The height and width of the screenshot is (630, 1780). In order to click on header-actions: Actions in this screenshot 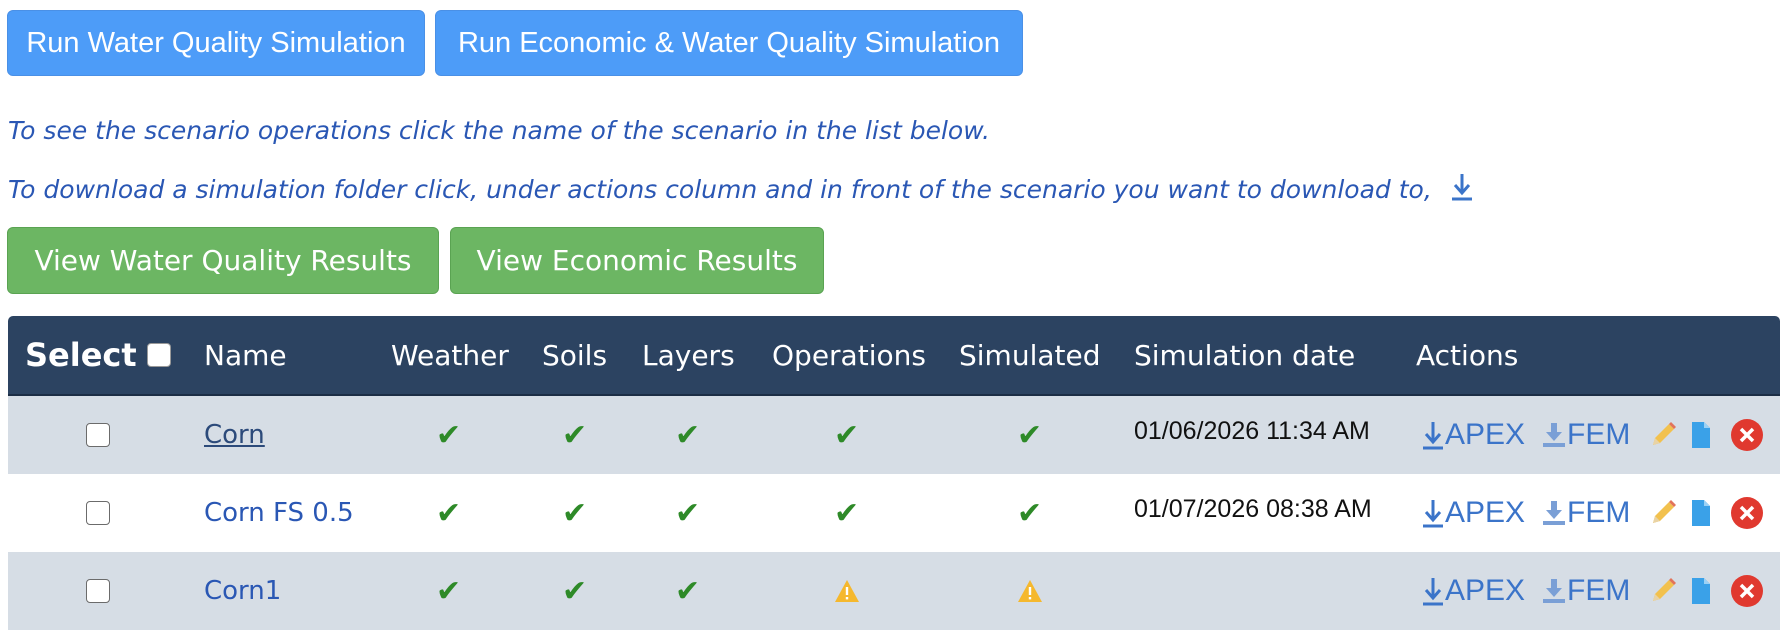, I will do `click(1467, 355)`.